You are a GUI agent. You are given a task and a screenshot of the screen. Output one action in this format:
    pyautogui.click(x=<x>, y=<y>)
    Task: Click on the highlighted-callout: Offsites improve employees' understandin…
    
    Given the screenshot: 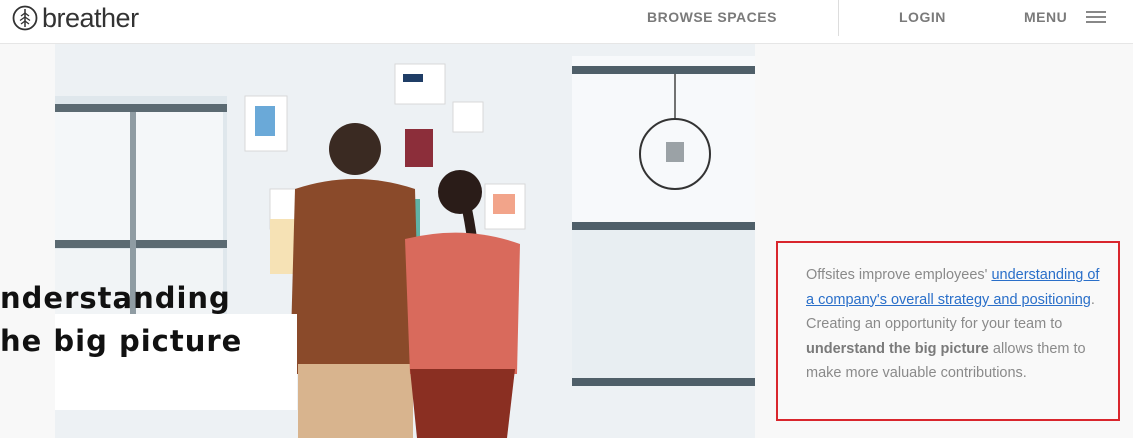 What is the action you would take?
    pyautogui.click(x=948, y=331)
    